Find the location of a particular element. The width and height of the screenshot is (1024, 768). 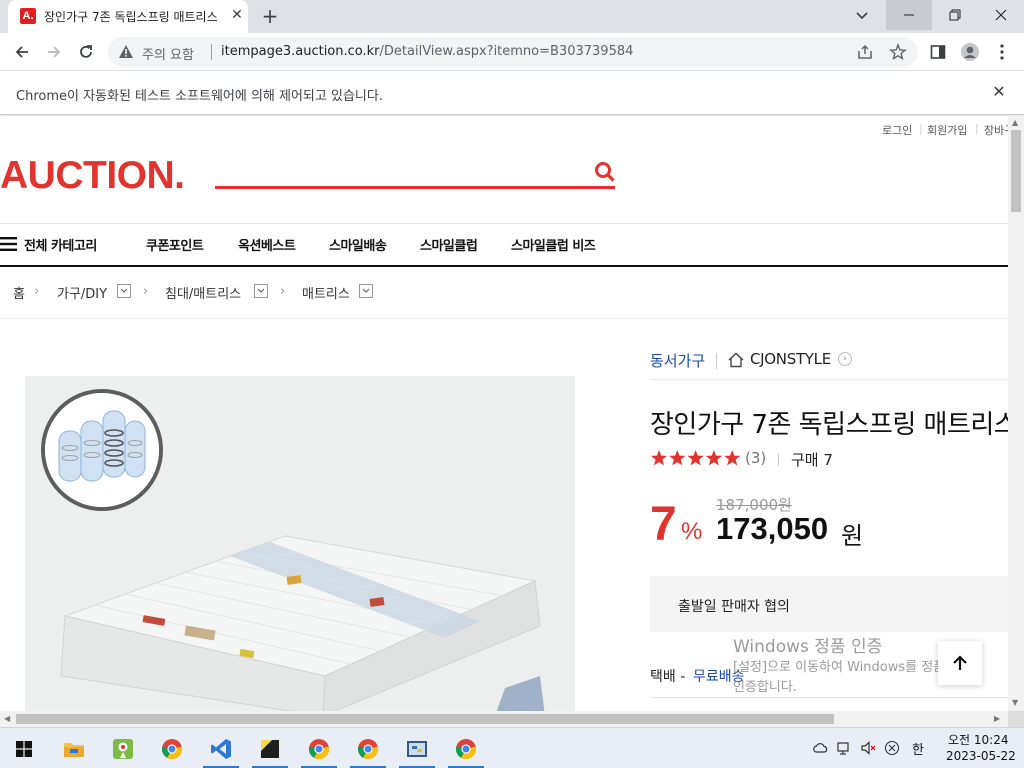

scrollbar-corner is located at coordinates (1016, 719).